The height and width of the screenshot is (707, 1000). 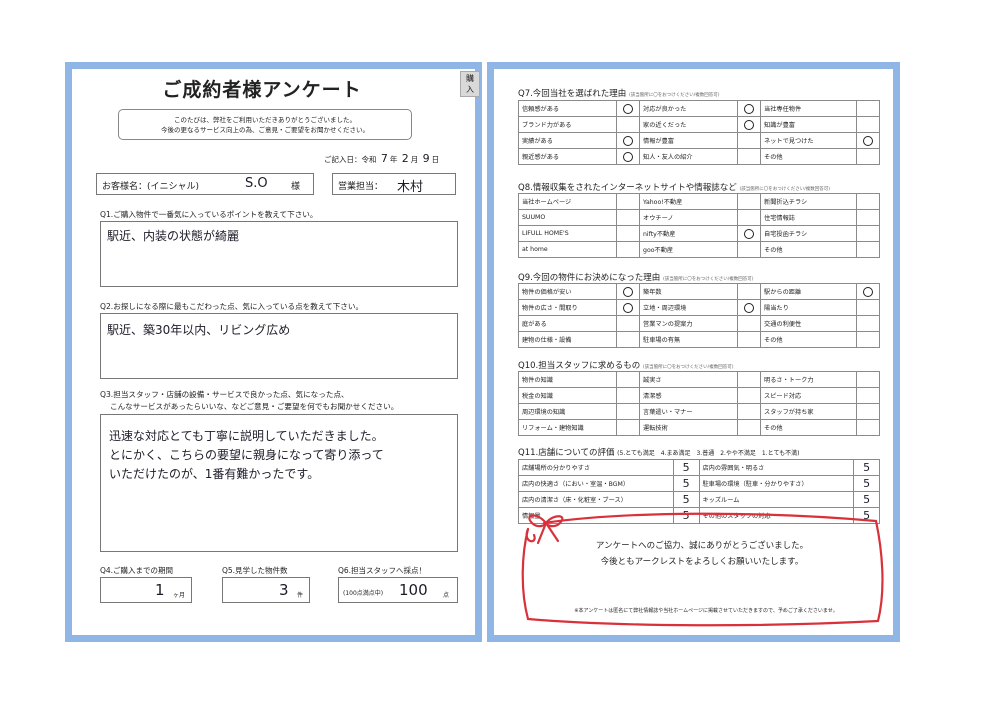 I want to click on q4-unit: ヶ月, so click(x=179, y=595).